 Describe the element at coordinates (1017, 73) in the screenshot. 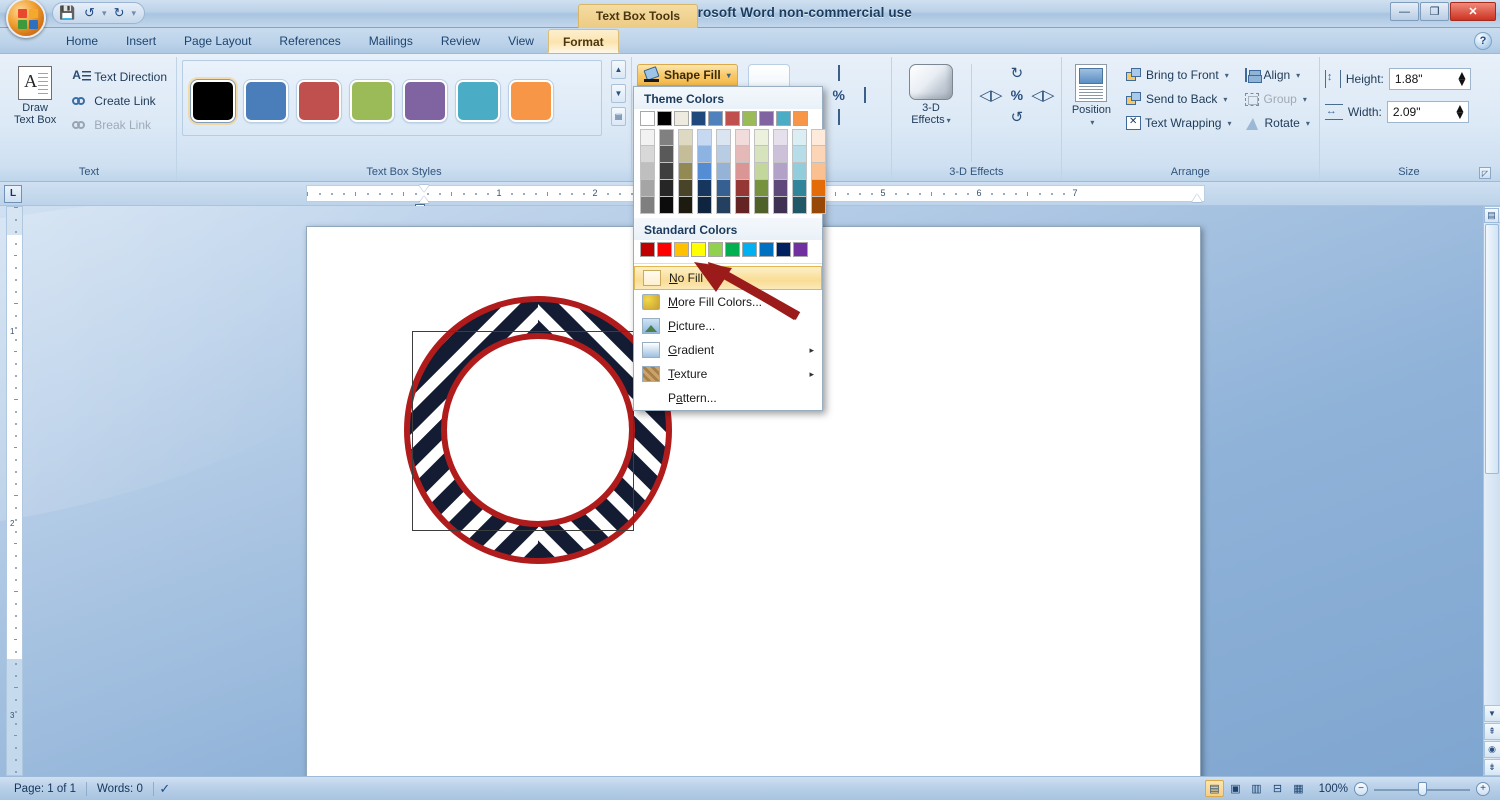

I see `tilt-up-icon: ↻` at that location.